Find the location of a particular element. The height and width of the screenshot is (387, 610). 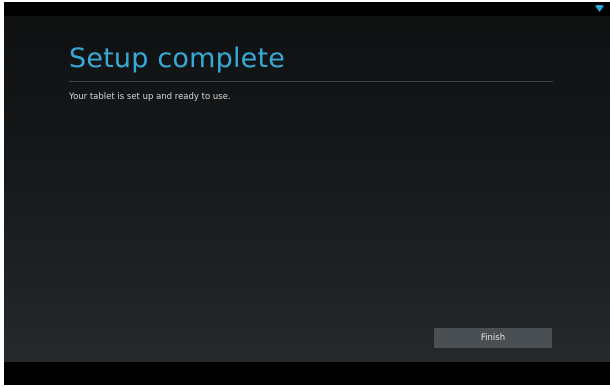

setup-message: Your tablet is set up and ready to use. is located at coordinates (150, 97).